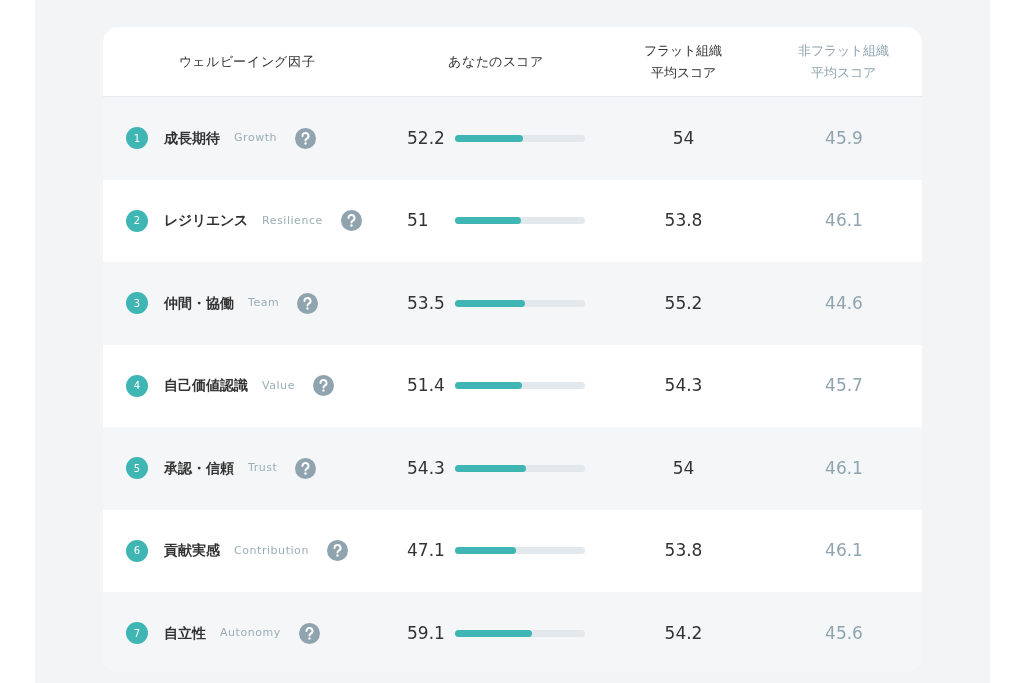 The width and height of the screenshot is (1024, 683). What do you see at coordinates (137, 138) in the screenshot?
I see `number-badge: 1` at bounding box center [137, 138].